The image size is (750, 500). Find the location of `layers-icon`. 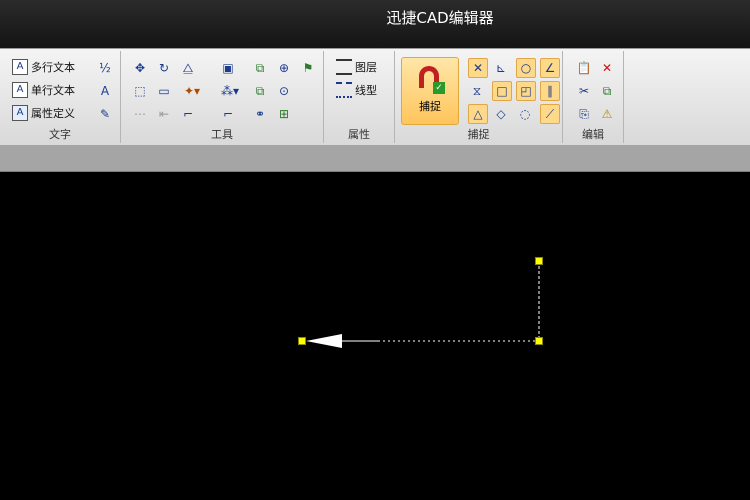

layers-icon is located at coordinates (344, 67).